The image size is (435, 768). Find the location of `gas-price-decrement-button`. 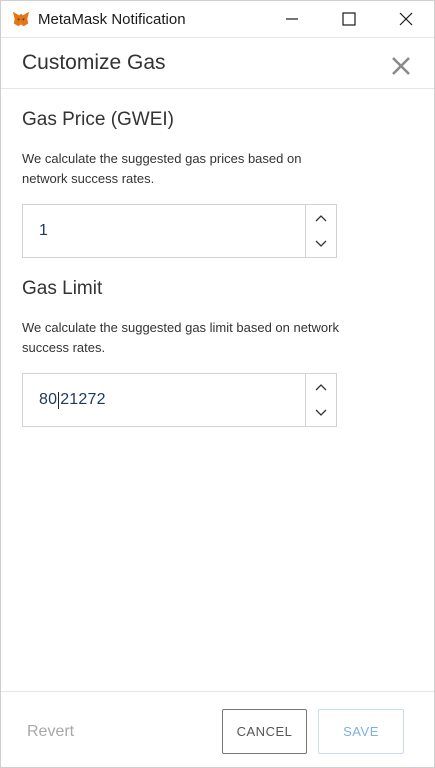

gas-price-decrement-button is located at coordinates (321, 244).